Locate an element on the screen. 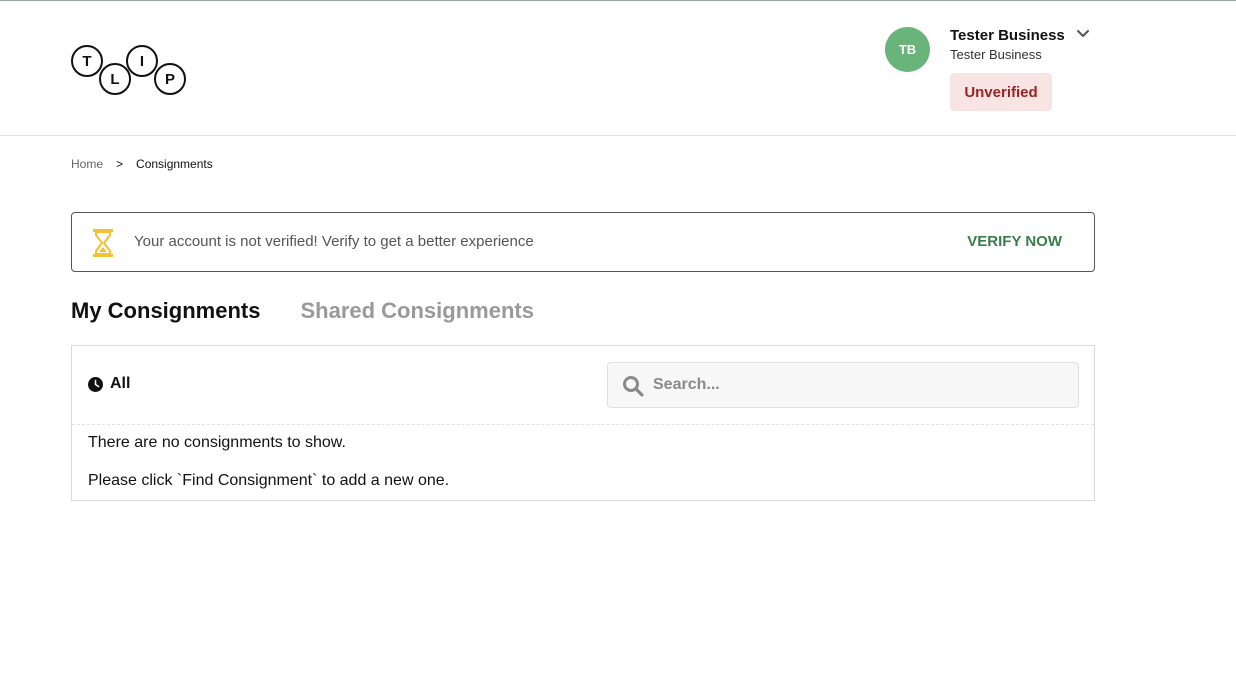  tlip-logo: T L I P is located at coordinates (130, 69).